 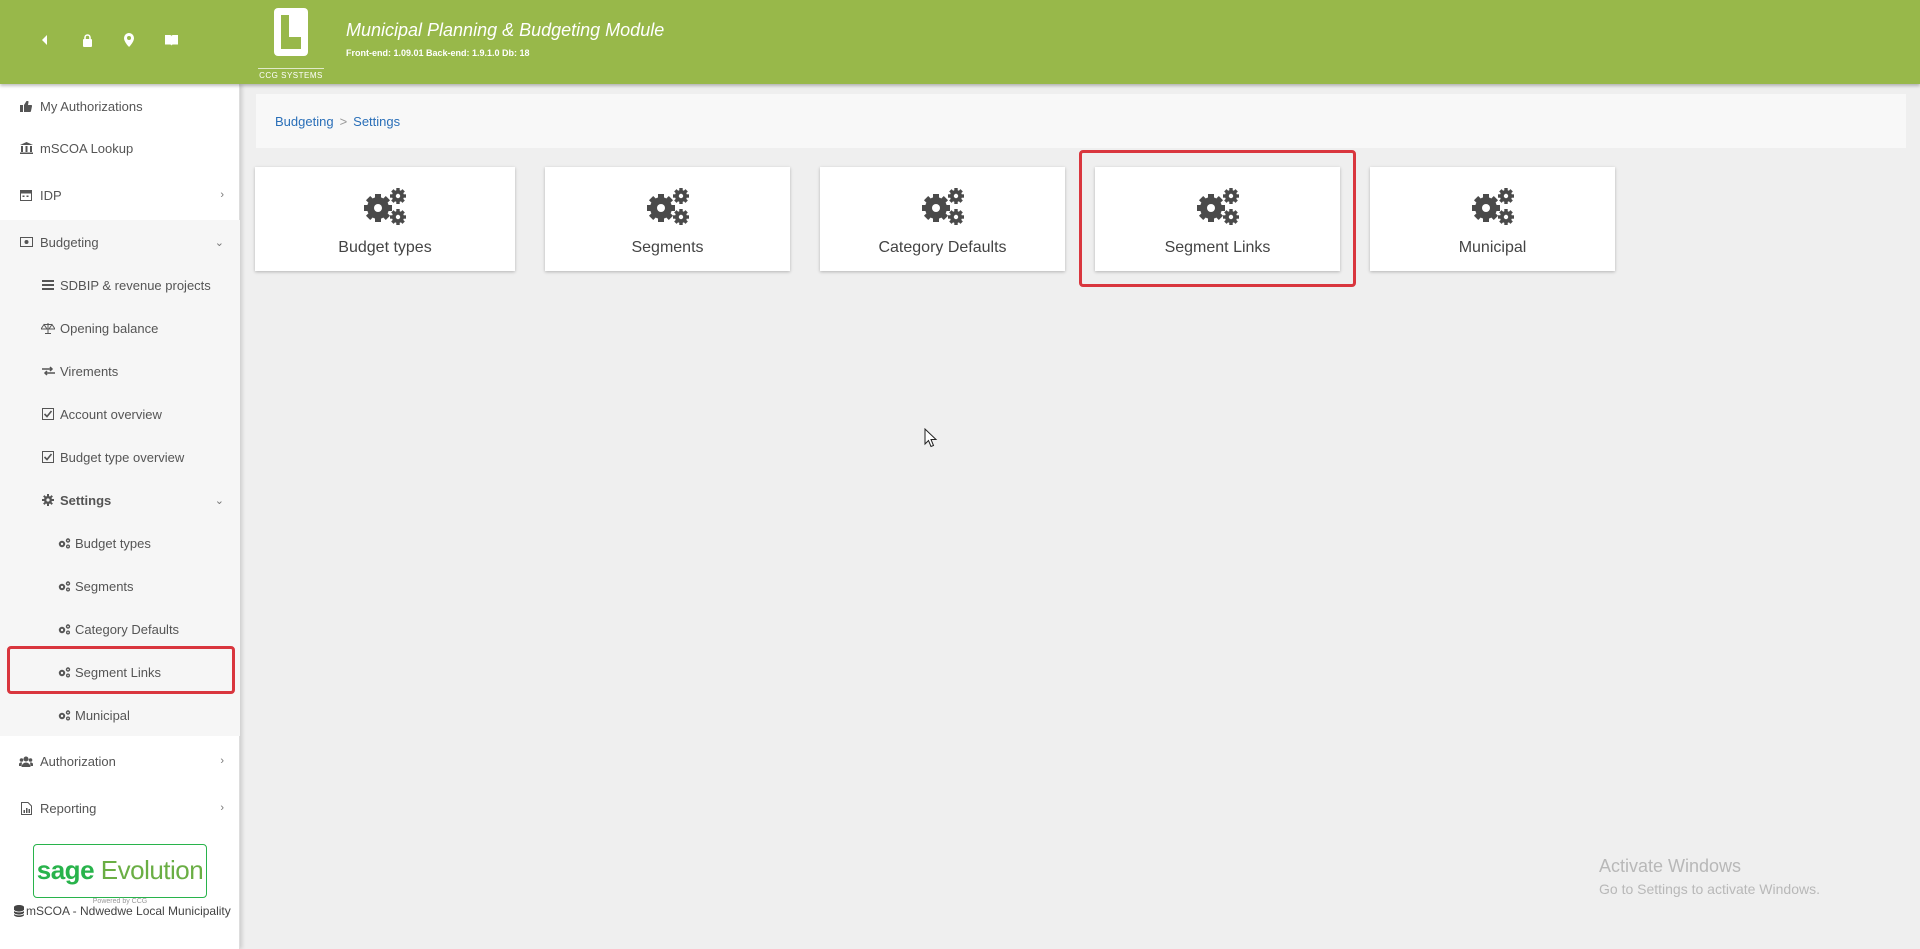 What do you see at coordinates (48, 285) in the screenshot?
I see `list-icon` at bounding box center [48, 285].